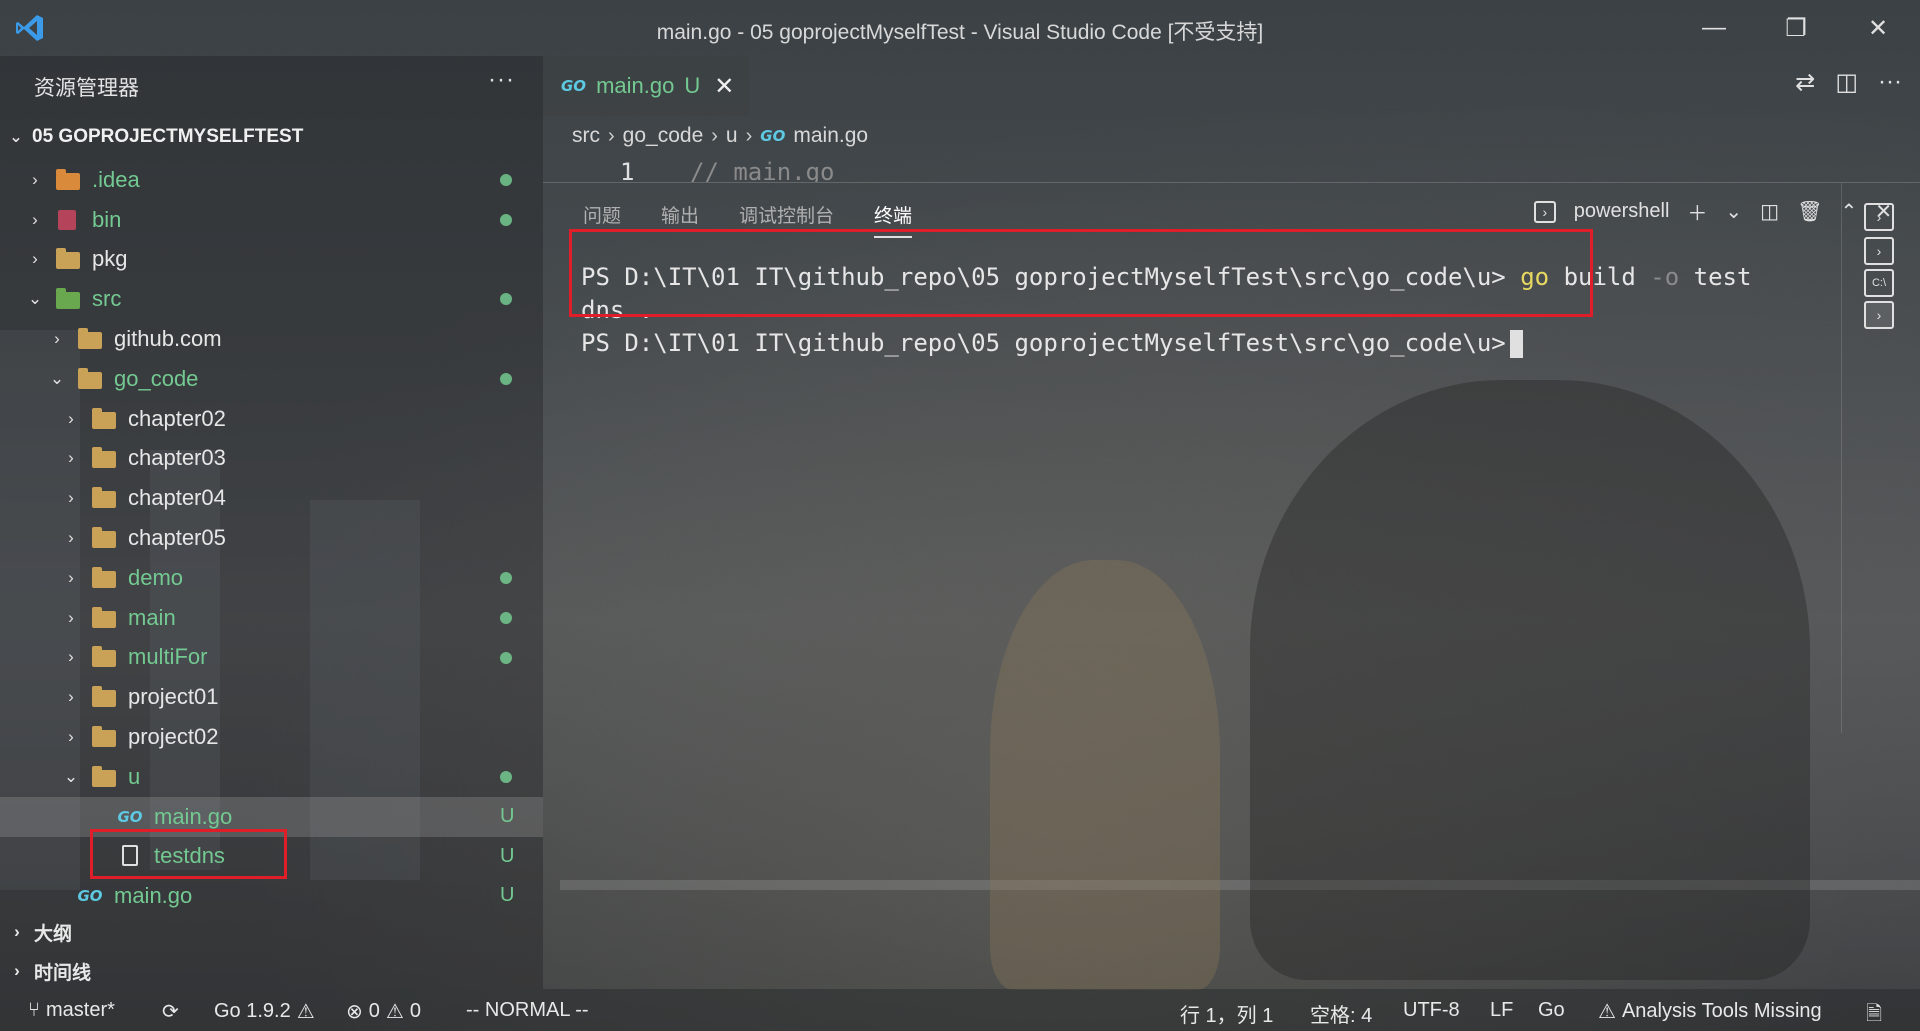  Describe the element at coordinates (1878, 28) in the screenshot. I see `close-window-button: ✕` at that location.